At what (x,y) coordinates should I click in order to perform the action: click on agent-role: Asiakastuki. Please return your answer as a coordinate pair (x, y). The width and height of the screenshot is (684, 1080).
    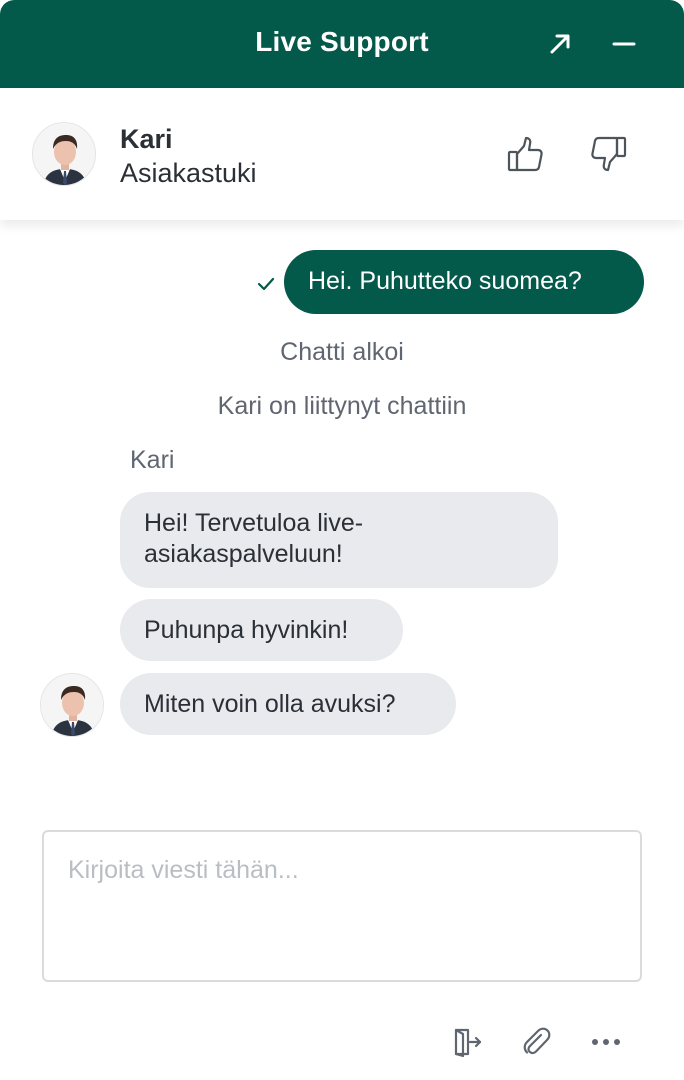
    Looking at the image, I should click on (188, 173).